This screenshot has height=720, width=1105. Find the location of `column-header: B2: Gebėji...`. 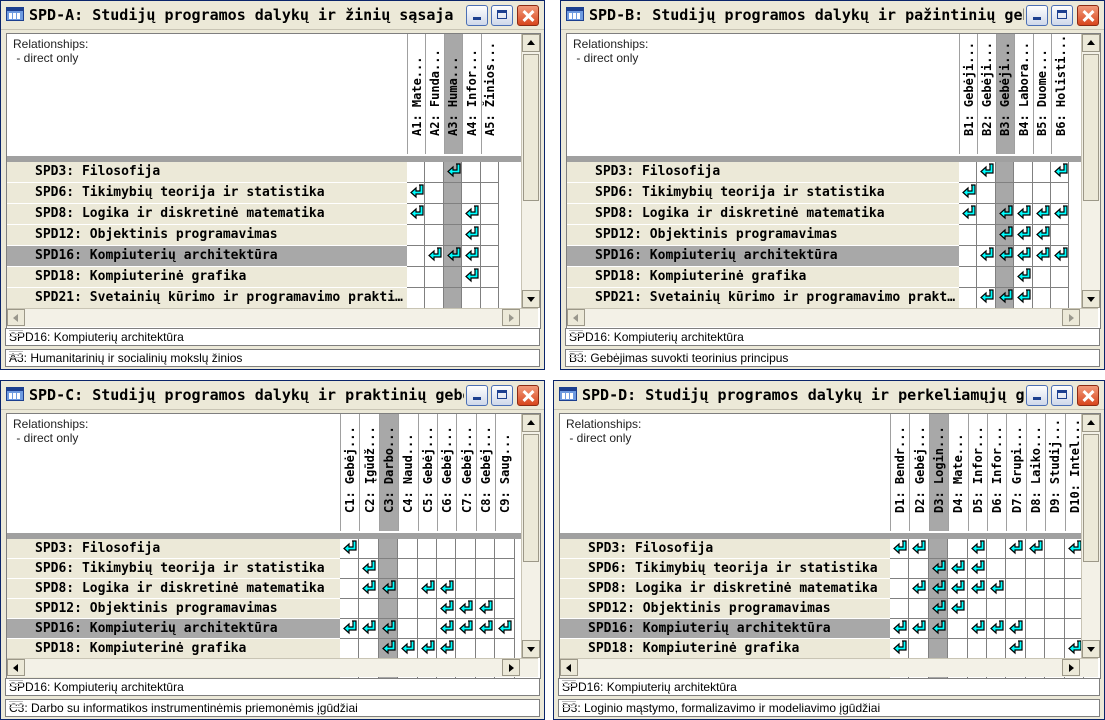

column-header: B2: Gebėji... is located at coordinates (986, 94).